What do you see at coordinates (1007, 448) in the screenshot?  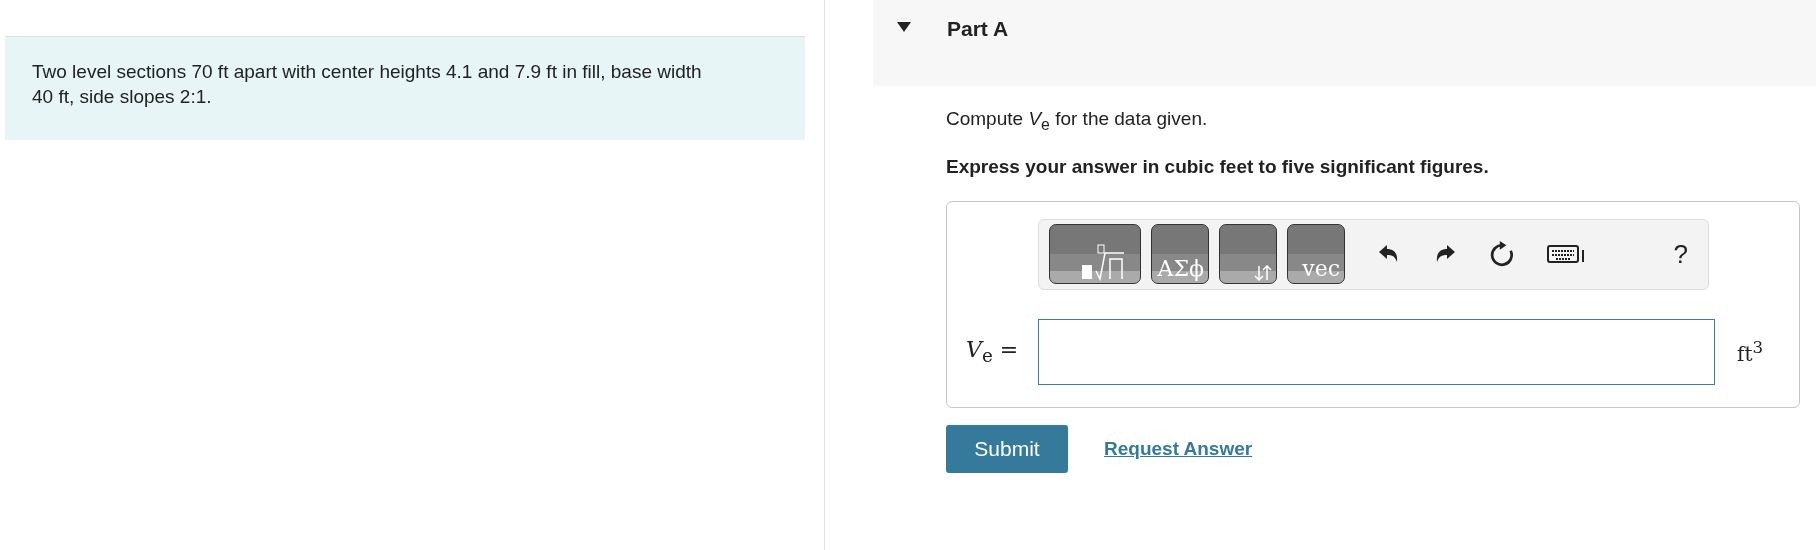 I see `submit-button: Submit` at bounding box center [1007, 448].